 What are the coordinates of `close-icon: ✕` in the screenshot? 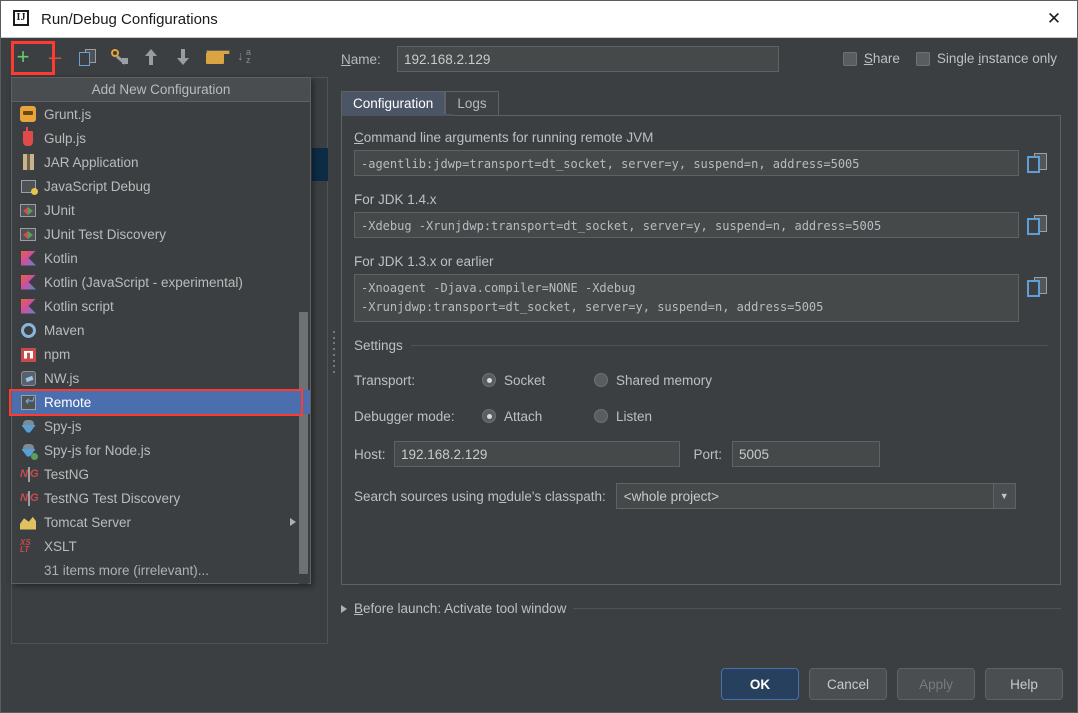 It's located at (1054, 19).